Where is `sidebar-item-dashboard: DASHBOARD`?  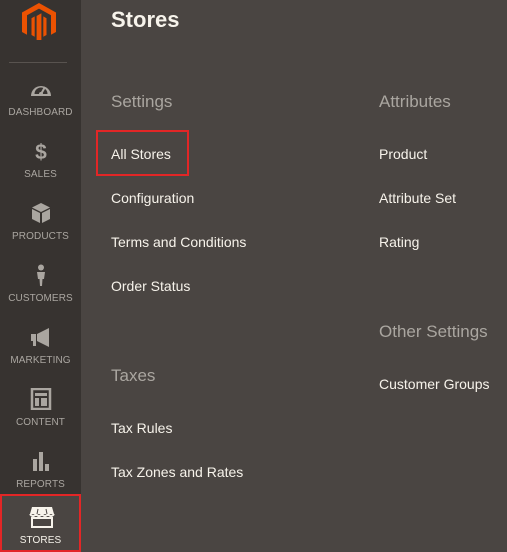 sidebar-item-dashboard: DASHBOARD is located at coordinates (40, 107).